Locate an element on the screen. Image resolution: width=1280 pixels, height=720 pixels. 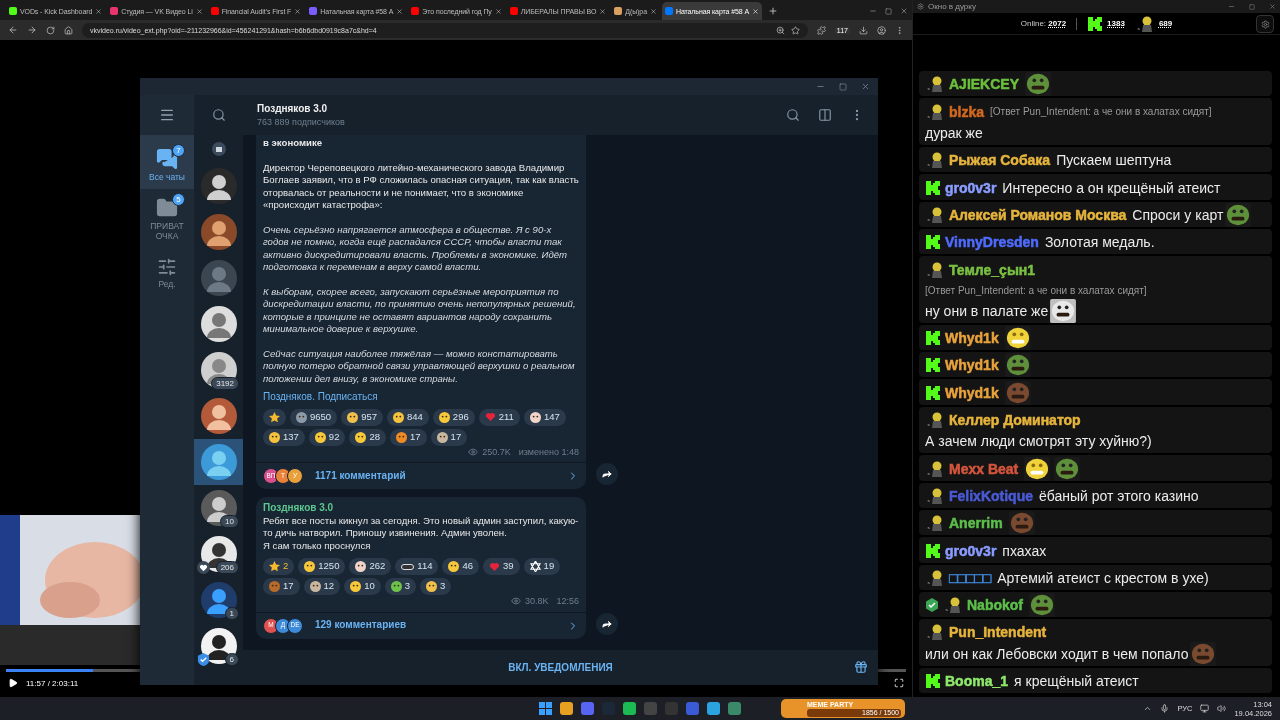
username: Anerrim is located at coordinates (976, 523).